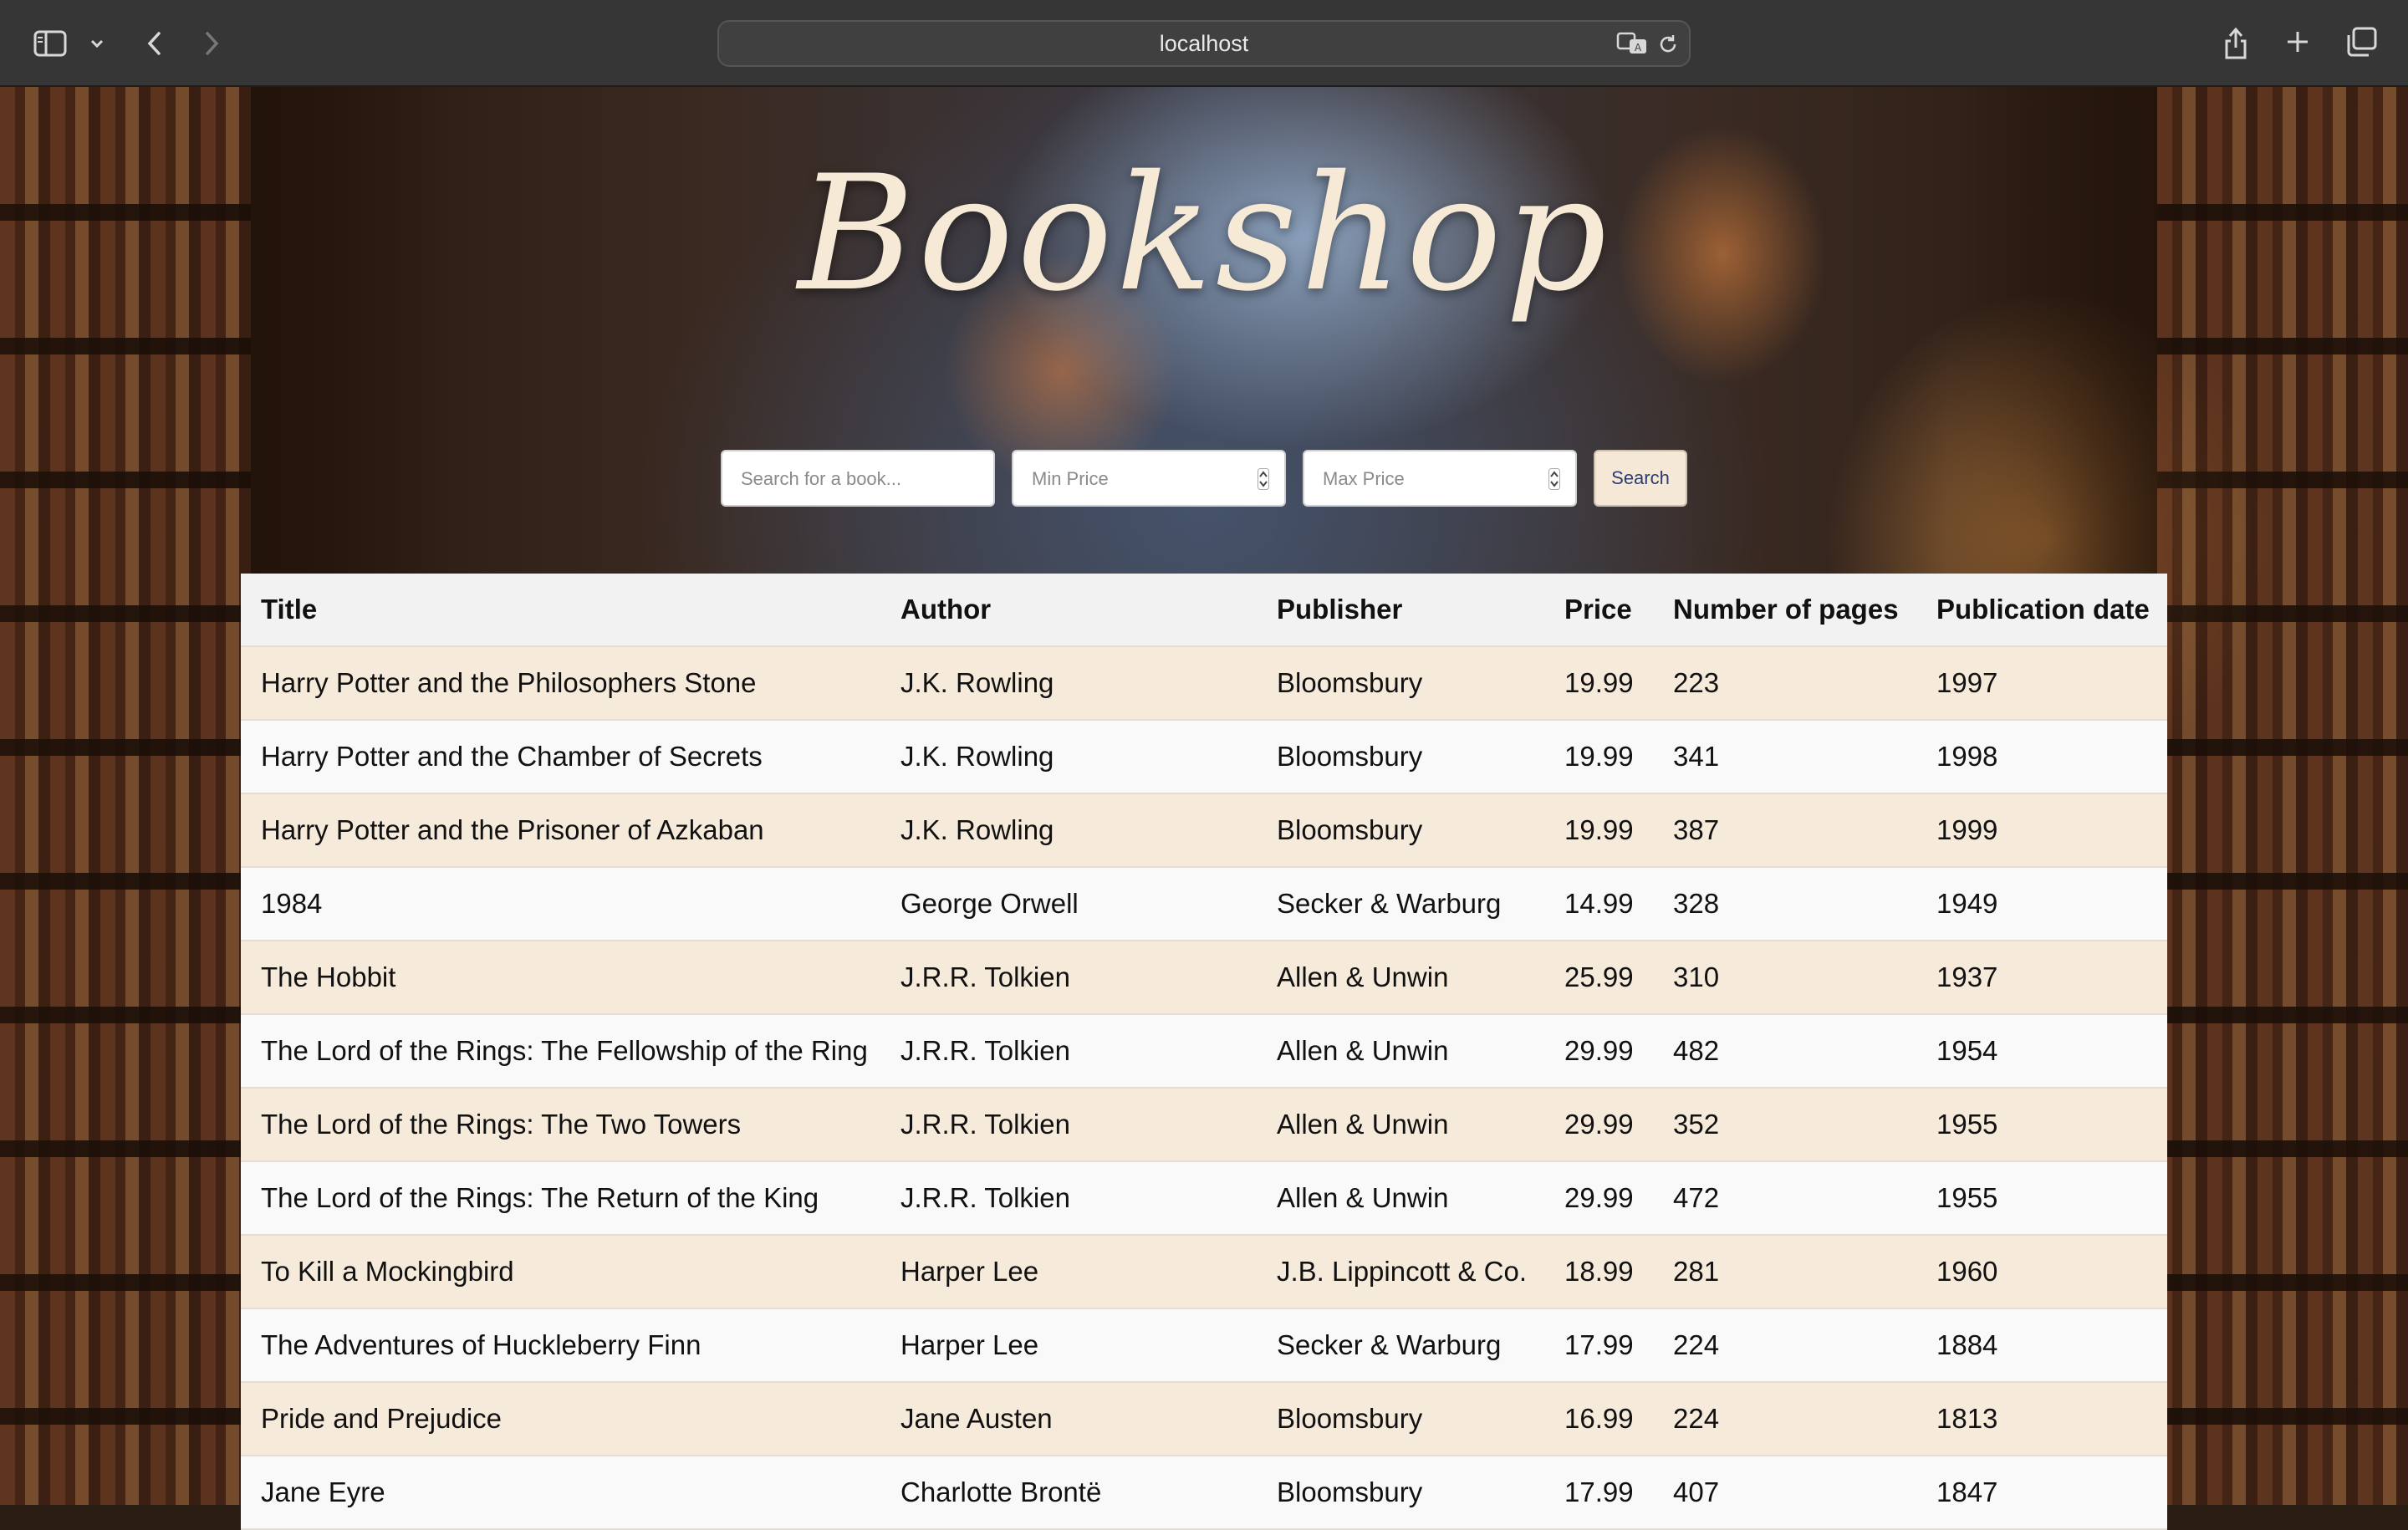 This screenshot has width=2408, height=1530. Describe the element at coordinates (154, 43) in the screenshot. I see `back-arrow-icon` at that location.